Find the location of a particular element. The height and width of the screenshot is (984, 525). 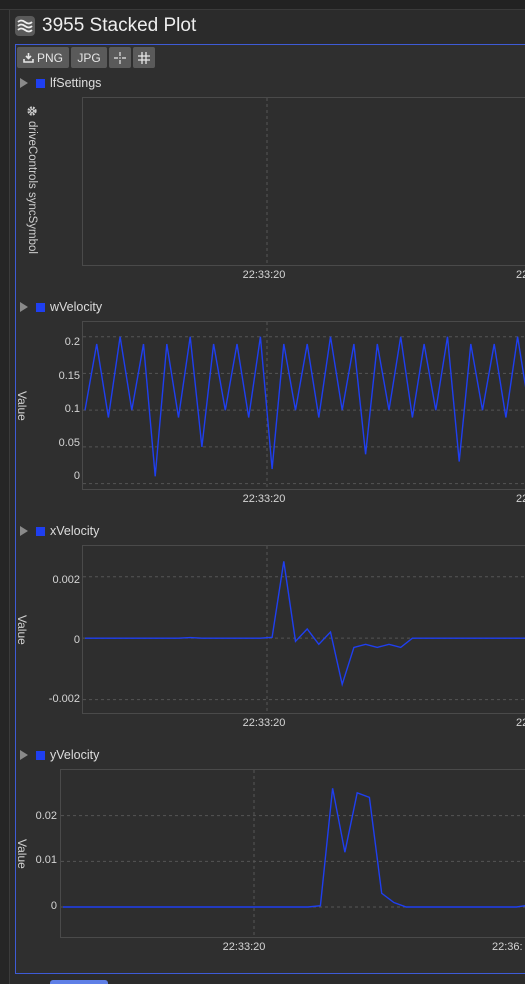

chart-2-plot is located at coordinates (303, 629).